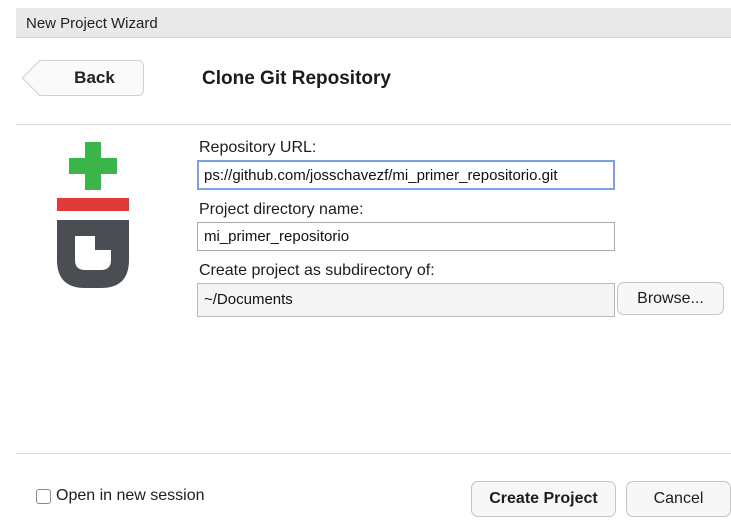 The height and width of the screenshot is (522, 731). What do you see at coordinates (93, 254) in the screenshot?
I see `git-logo-g` at bounding box center [93, 254].